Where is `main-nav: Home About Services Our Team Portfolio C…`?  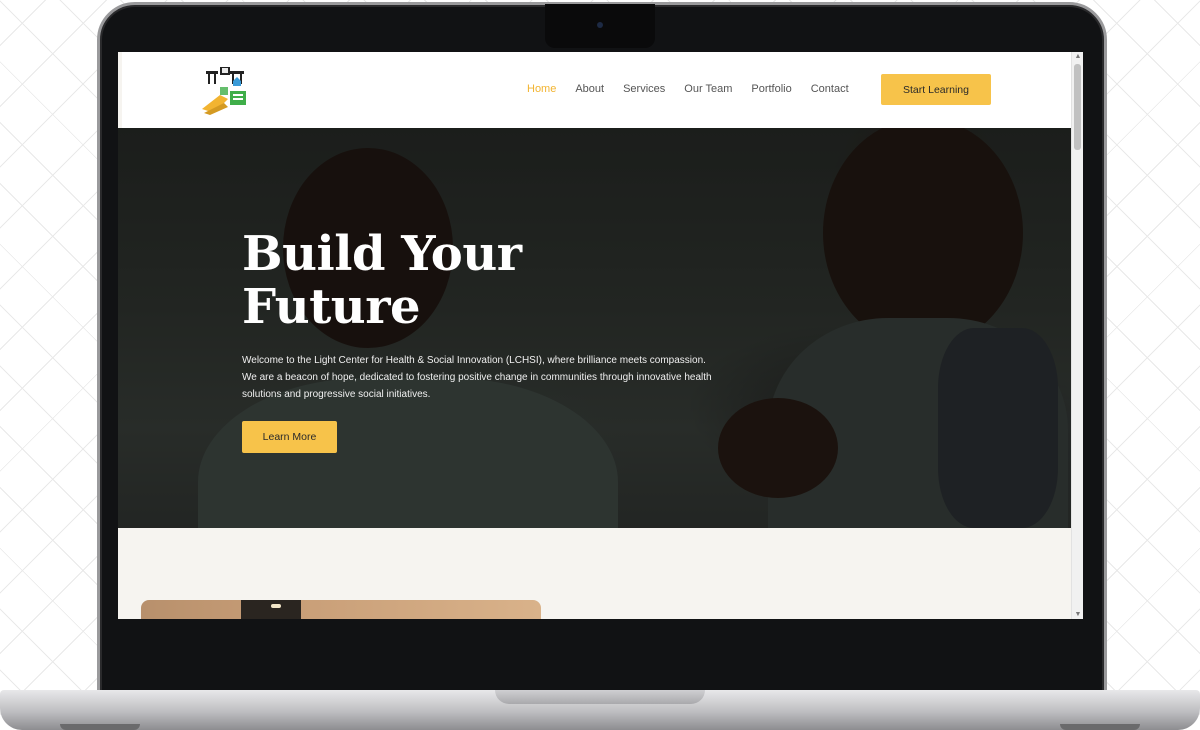 main-nav: Home About Services Our Team Portfolio C… is located at coordinates (697, 89).